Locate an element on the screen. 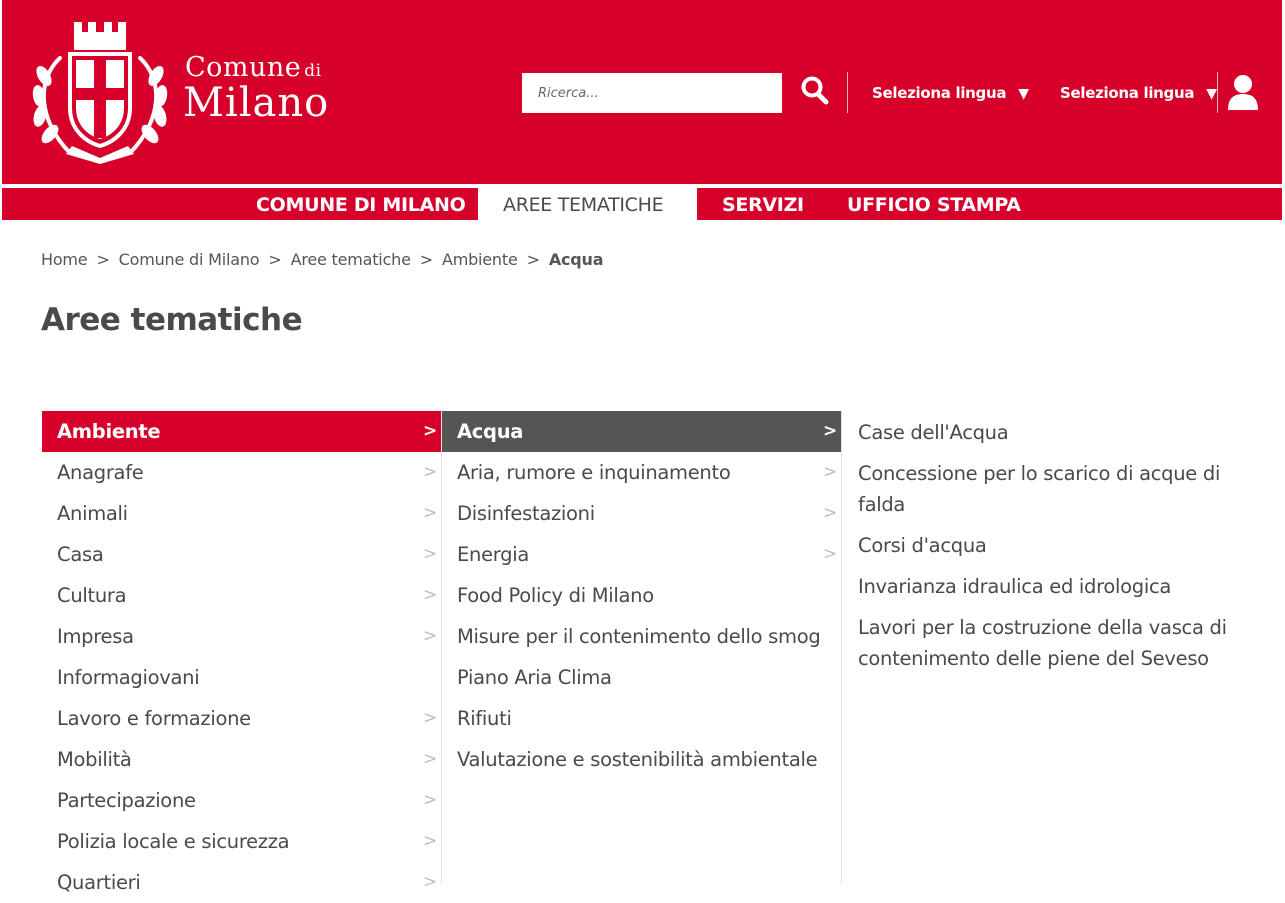 Image resolution: width=1285 pixels, height=903 pixels. page-title: Aree tematiche is located at coordinates (172, 320).